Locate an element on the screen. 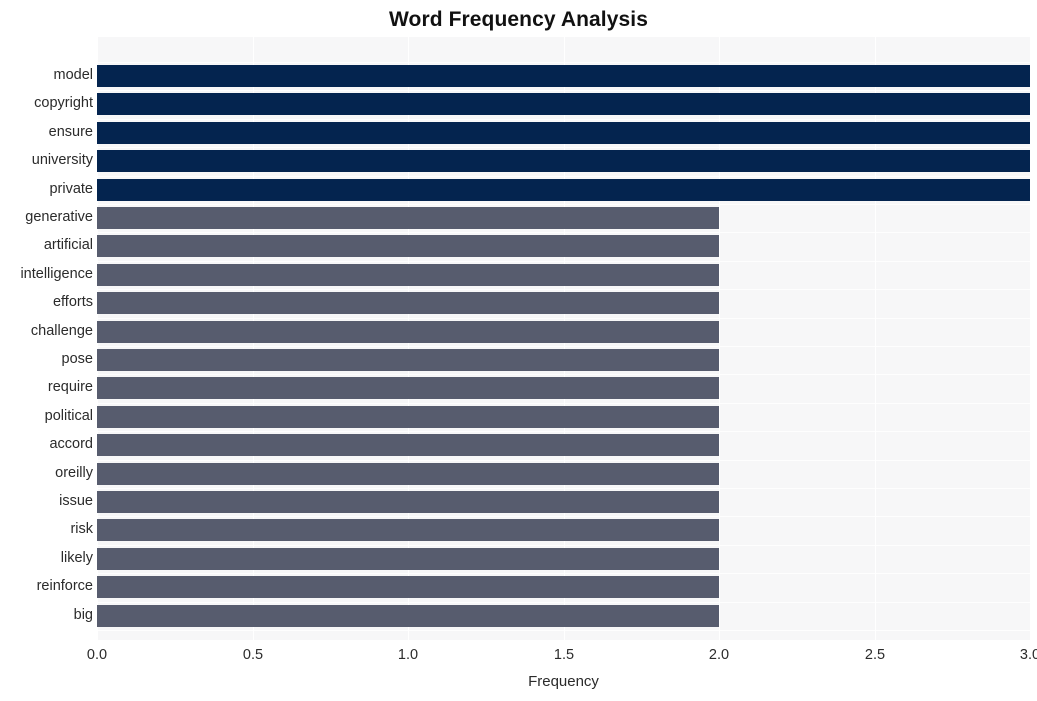  y-axis-tick-label: risk is located at coordinates (81, 529).